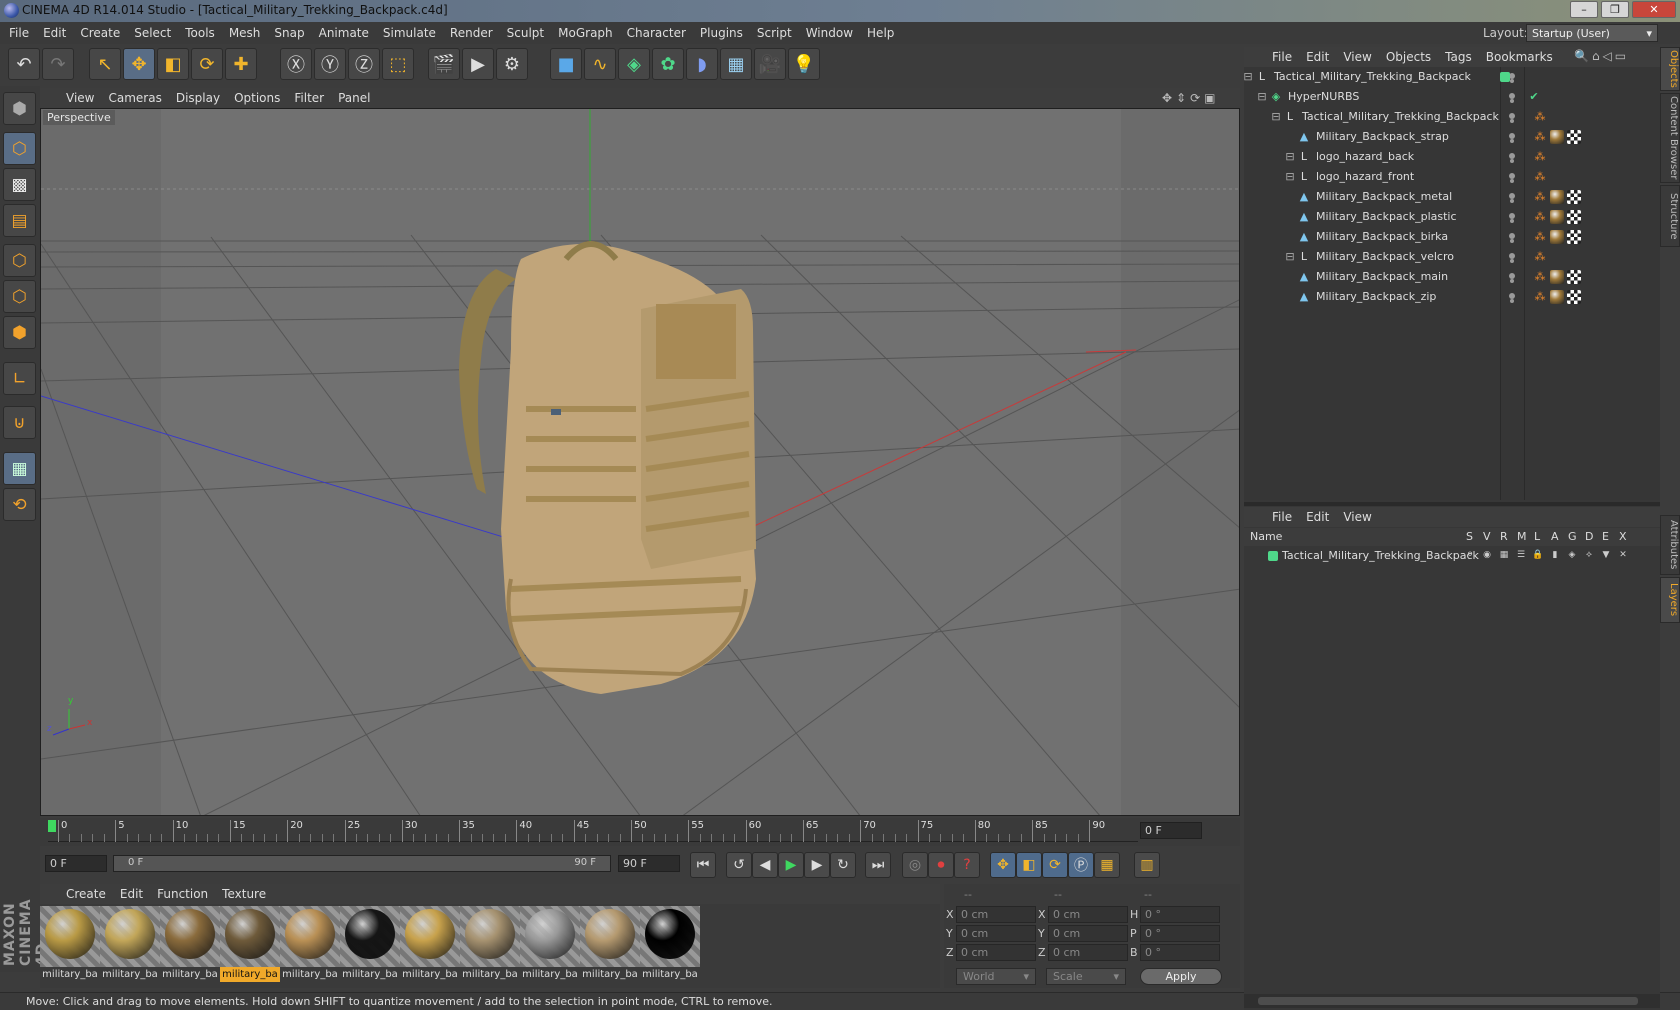 This screenshot has width=1680, height=1010. What do you see at coordinates (1452, 504) in the screenshot?
I see `panel-splitter` at bounding box center [1452, 504].